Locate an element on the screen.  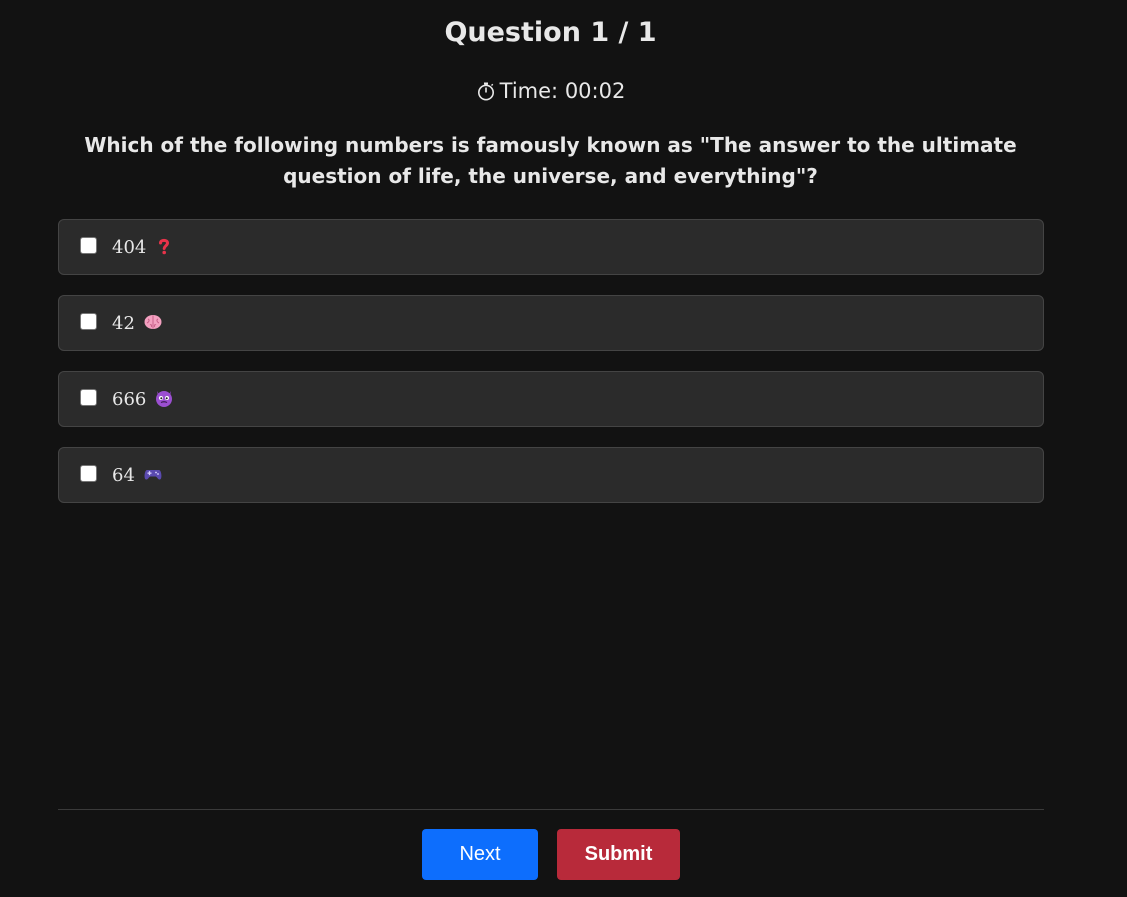
timer-value: 00:02 is located at coordinates (595, 91).